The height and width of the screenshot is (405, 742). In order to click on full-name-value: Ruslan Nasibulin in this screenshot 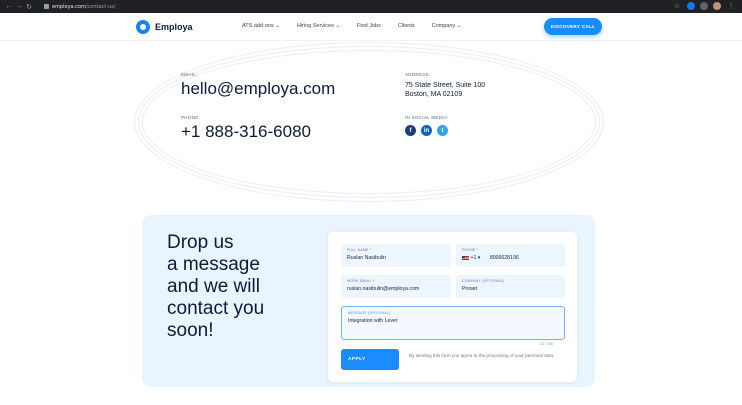, I will do `click(366, 258)`.